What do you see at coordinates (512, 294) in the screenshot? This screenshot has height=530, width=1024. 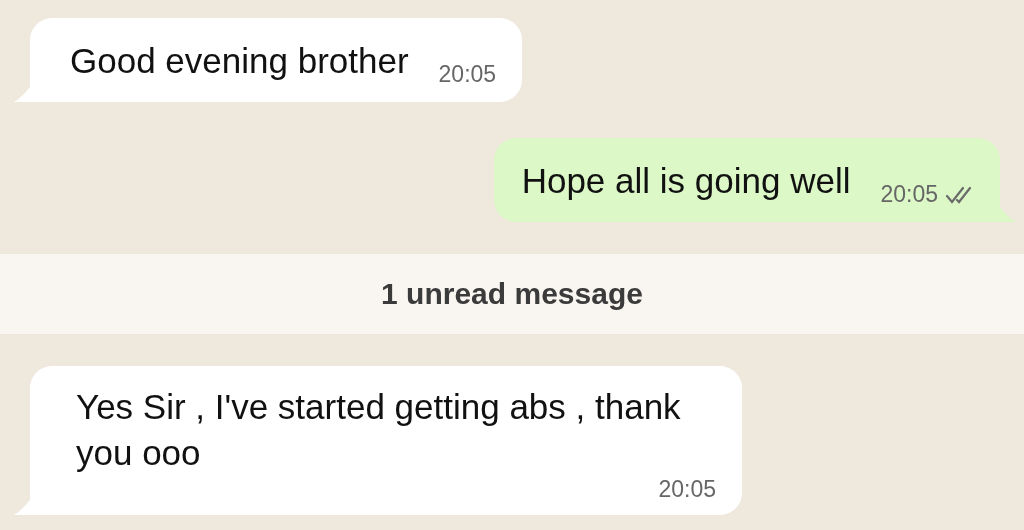 I see `unread-label: 1 unread message` at bounding box center [512, 294].